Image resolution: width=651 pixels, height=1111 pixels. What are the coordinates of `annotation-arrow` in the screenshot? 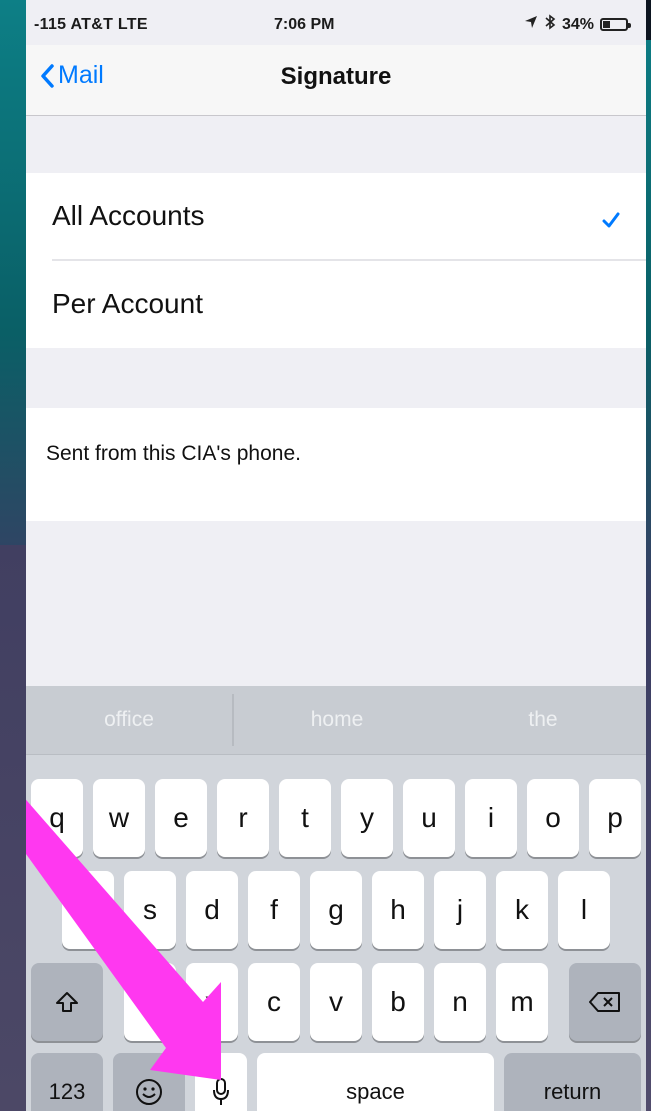 It's located at (123, 939).